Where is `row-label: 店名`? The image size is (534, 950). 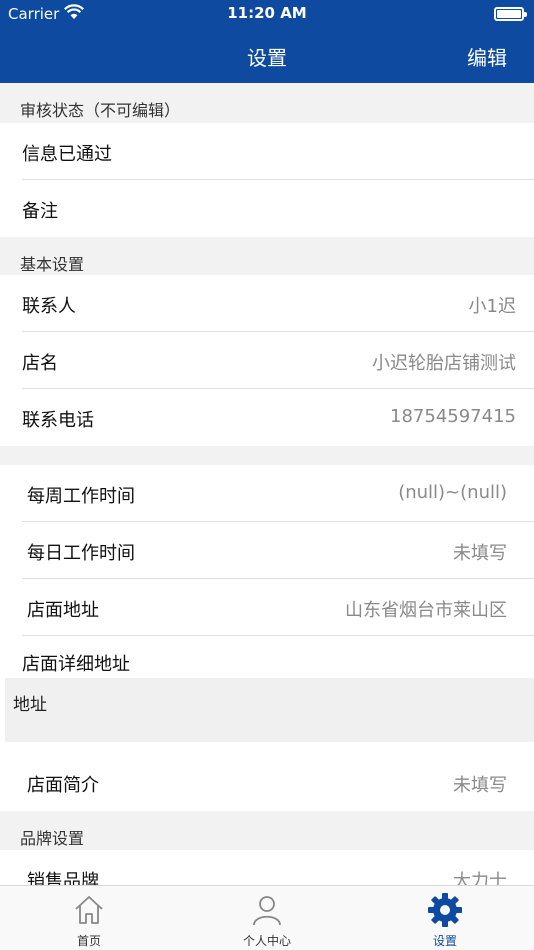 row-label: 店名 is located at coordinates (40, 363).